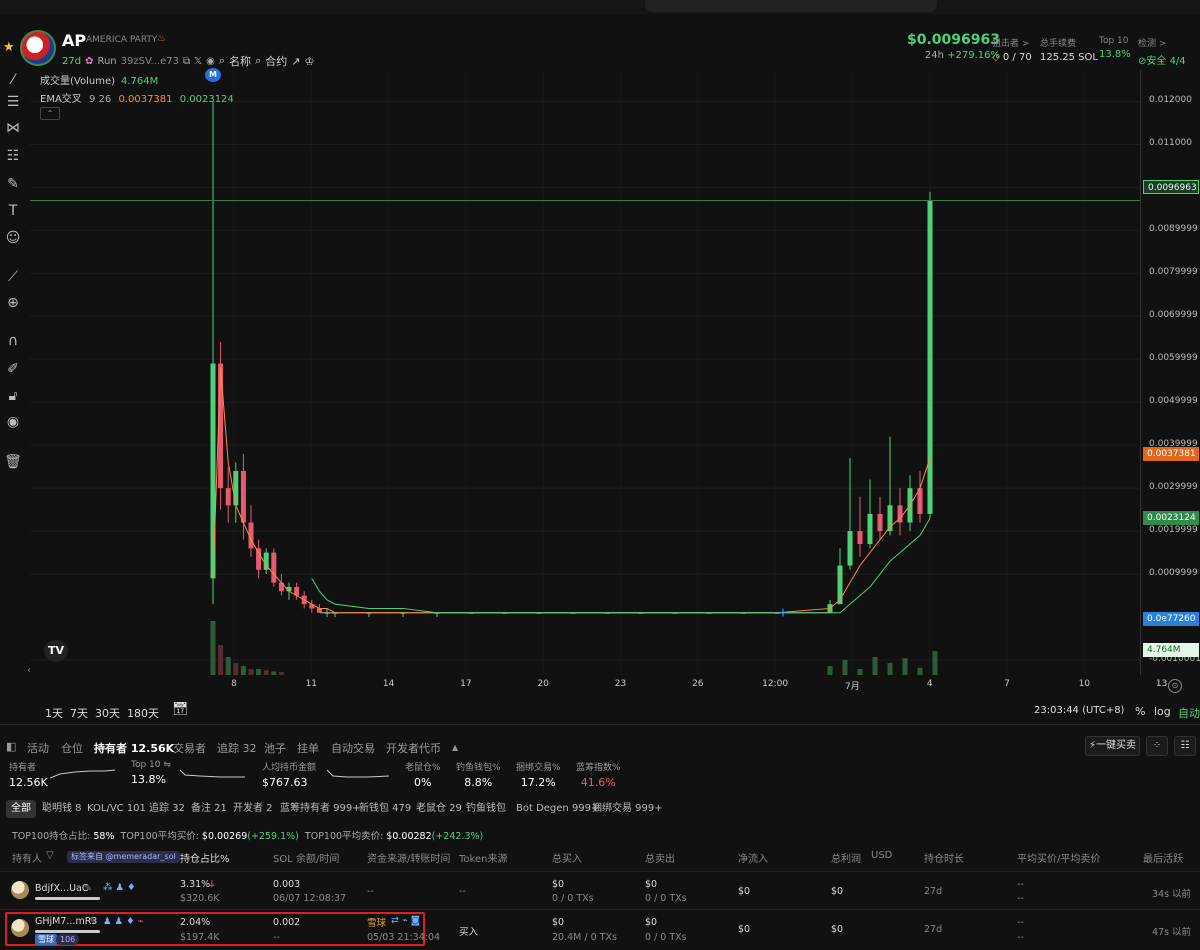 The image size is (1200, 950). I want to click on avg-buy: --, so click(1020, 922).